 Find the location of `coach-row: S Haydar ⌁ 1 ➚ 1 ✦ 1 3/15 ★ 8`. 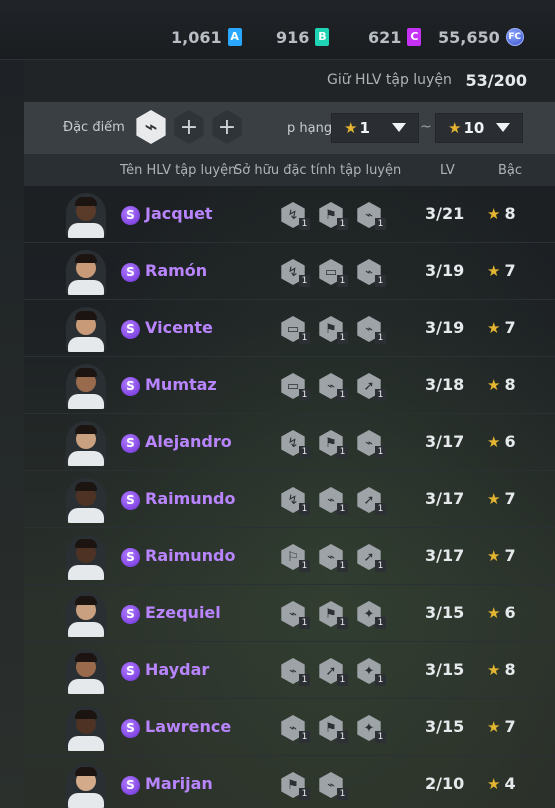

coach-row: S Haydar ⌁ 1 ➚ 1 ✦ 1 3/15 ★ 8 is located at coordinates (289, 670).